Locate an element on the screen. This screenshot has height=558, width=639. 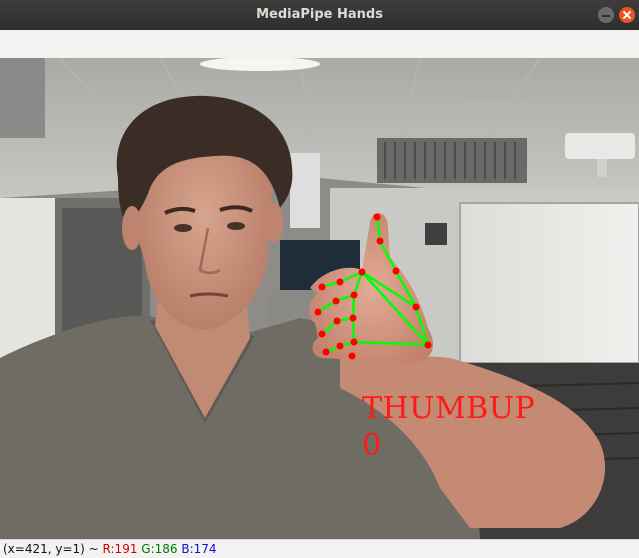
landmark-points is located at coordinates (373, 286).